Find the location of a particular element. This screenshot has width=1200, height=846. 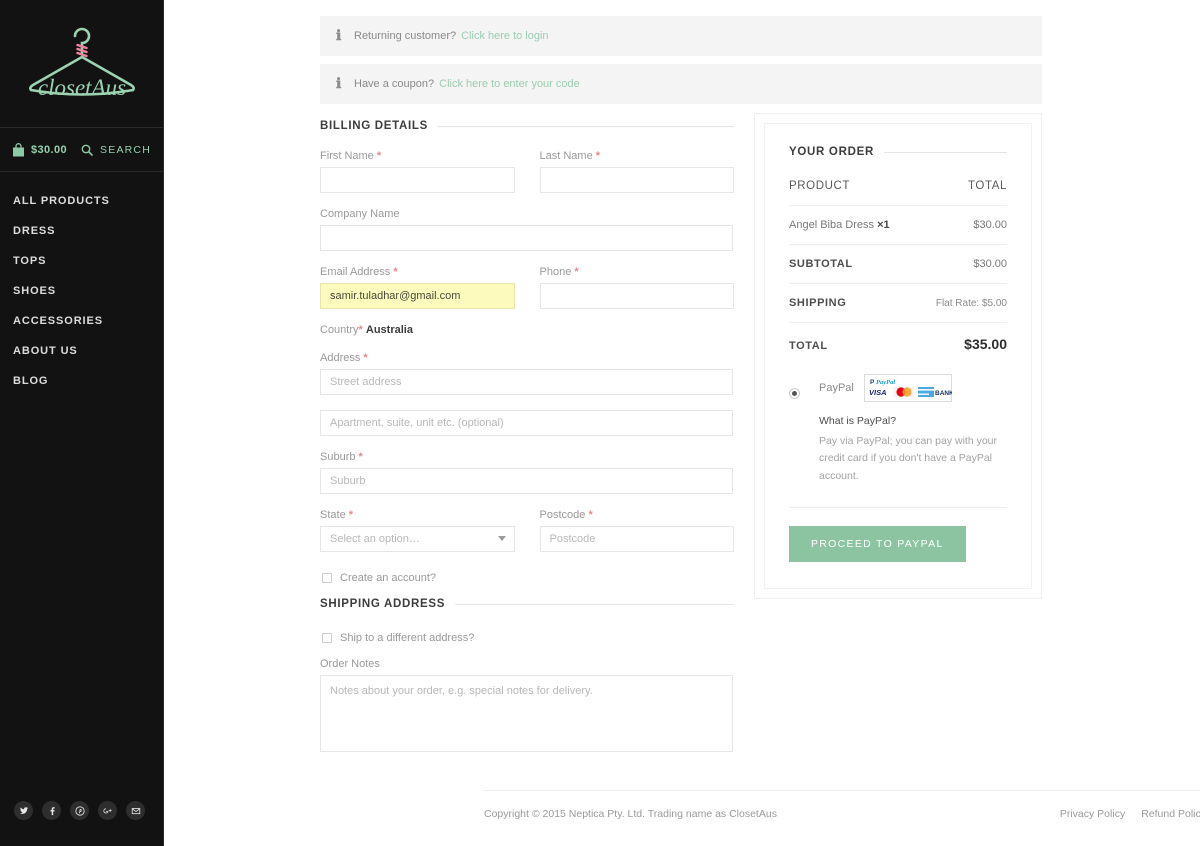

order-item-qty: 1 is located at coordinates (886, 225).